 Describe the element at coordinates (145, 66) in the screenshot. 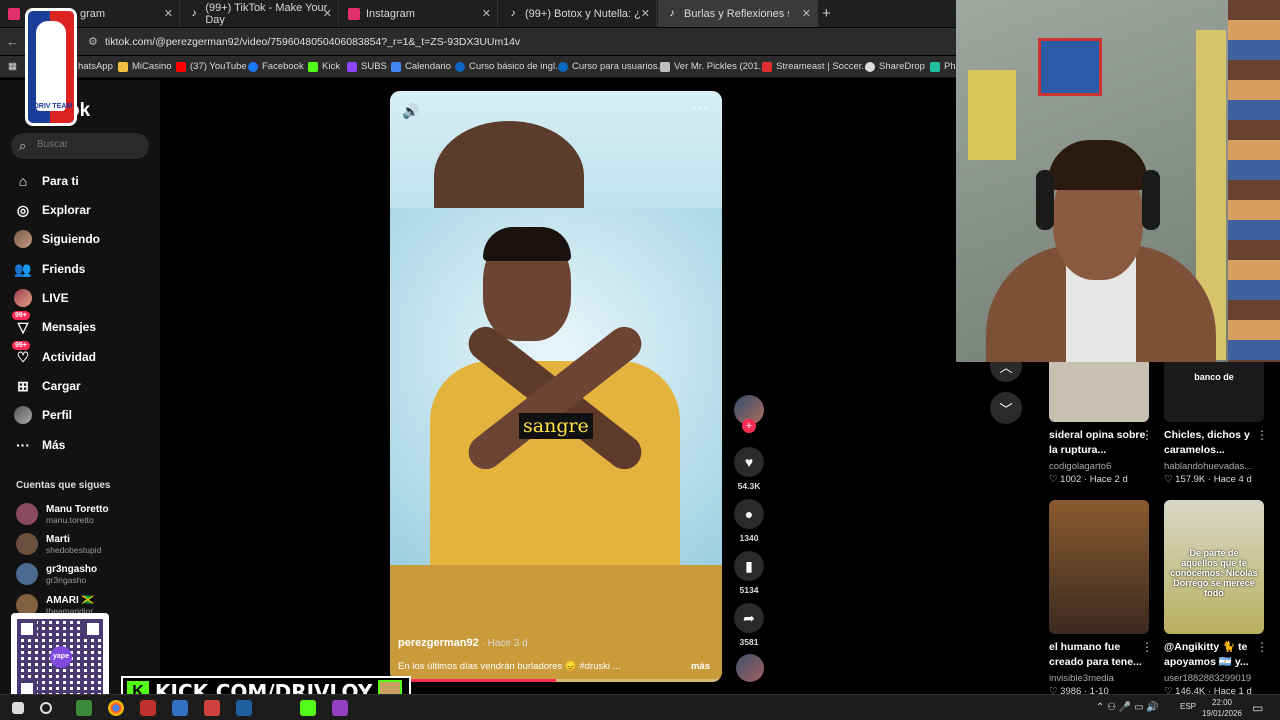

I see `bookmark-micasino: MiCasino` at that location.